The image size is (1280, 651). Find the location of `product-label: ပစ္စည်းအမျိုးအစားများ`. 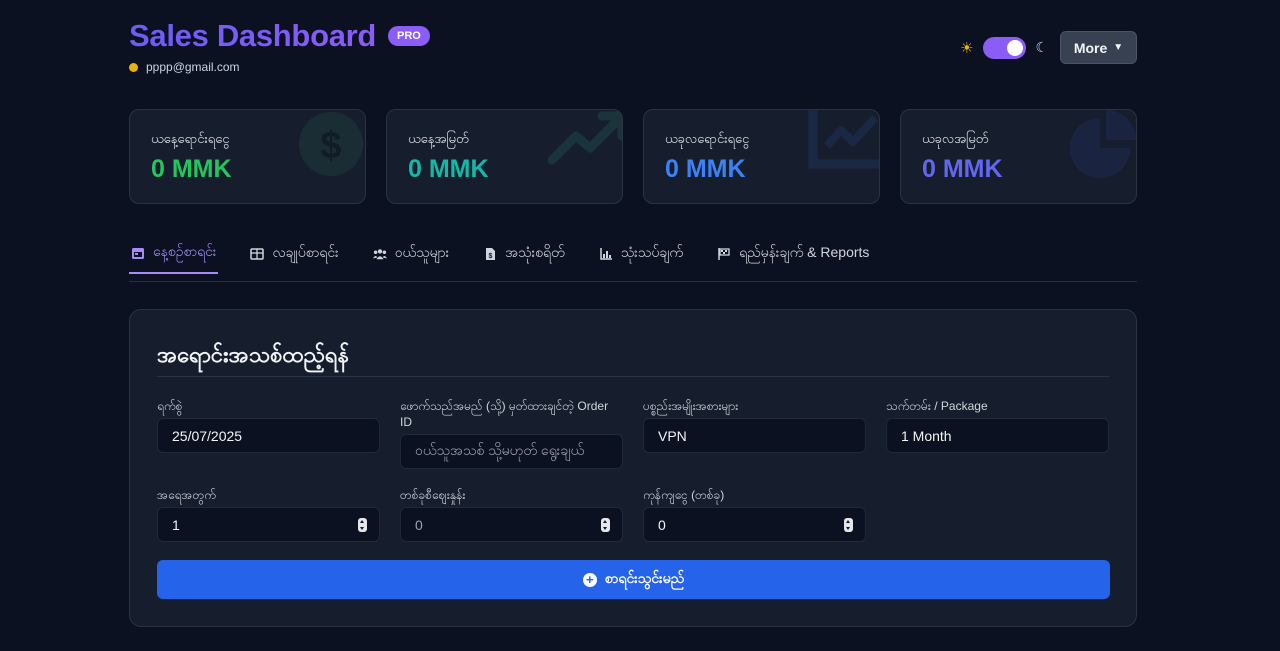

product-label: ပစ္စည်းအမျိုးအစားများ is located at coordinates (691, 406).